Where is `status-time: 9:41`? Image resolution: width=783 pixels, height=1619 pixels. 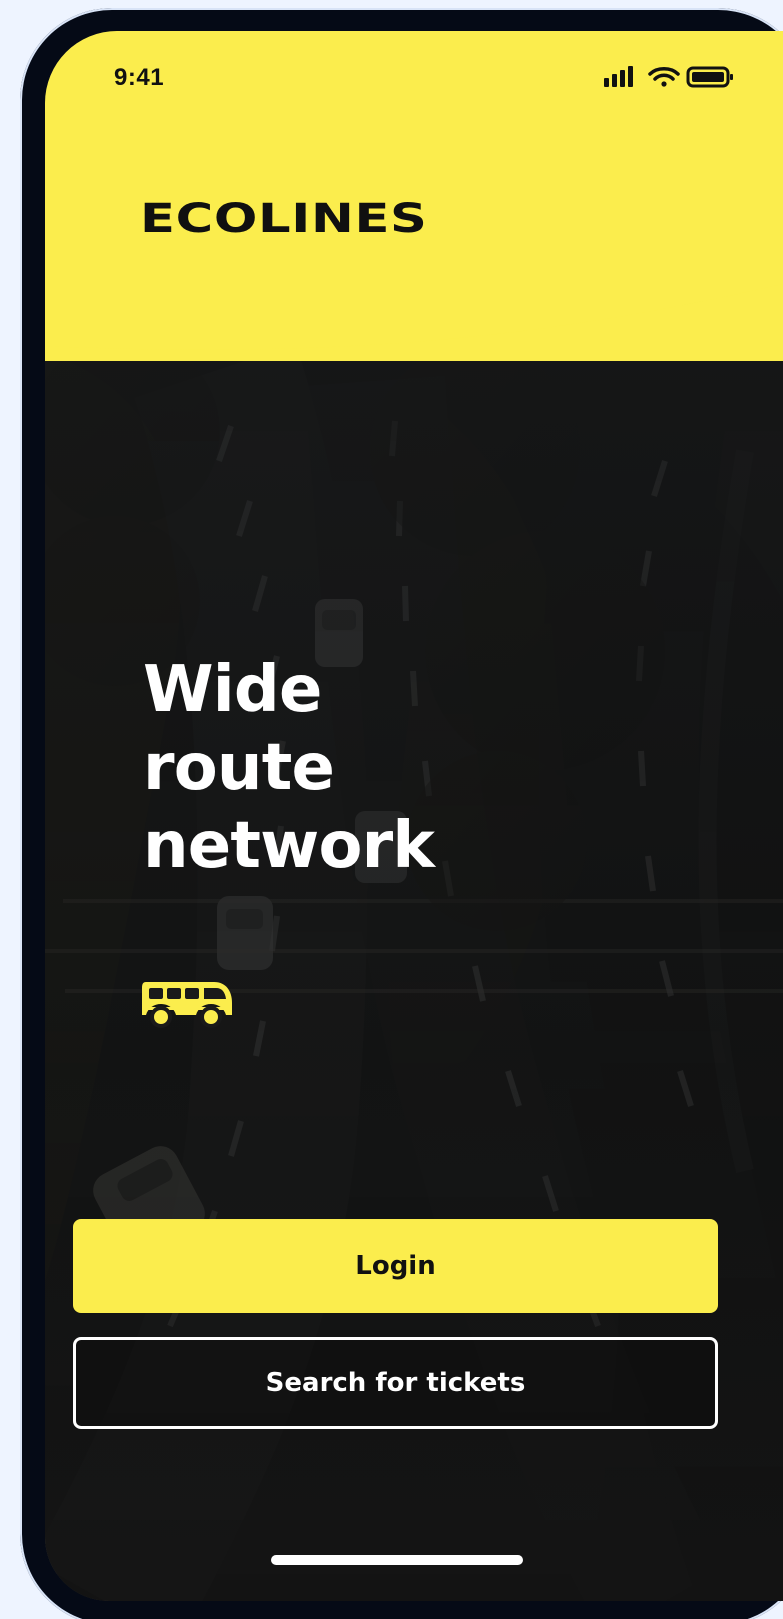
status-time: 9:41 is located at coordinates (139, 77).